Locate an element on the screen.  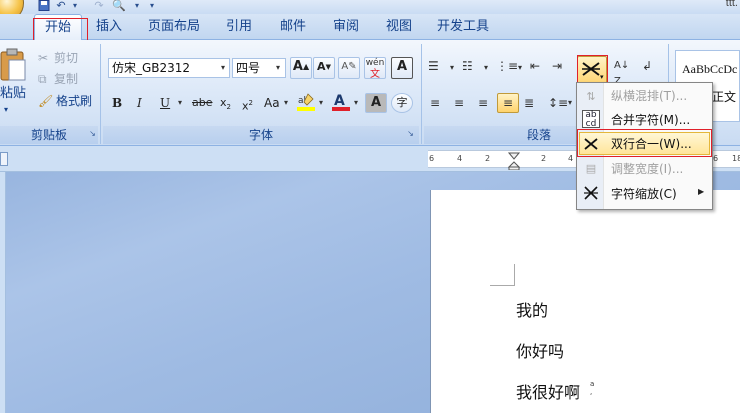
bold-icon: B is located at coordinates (117, 103).